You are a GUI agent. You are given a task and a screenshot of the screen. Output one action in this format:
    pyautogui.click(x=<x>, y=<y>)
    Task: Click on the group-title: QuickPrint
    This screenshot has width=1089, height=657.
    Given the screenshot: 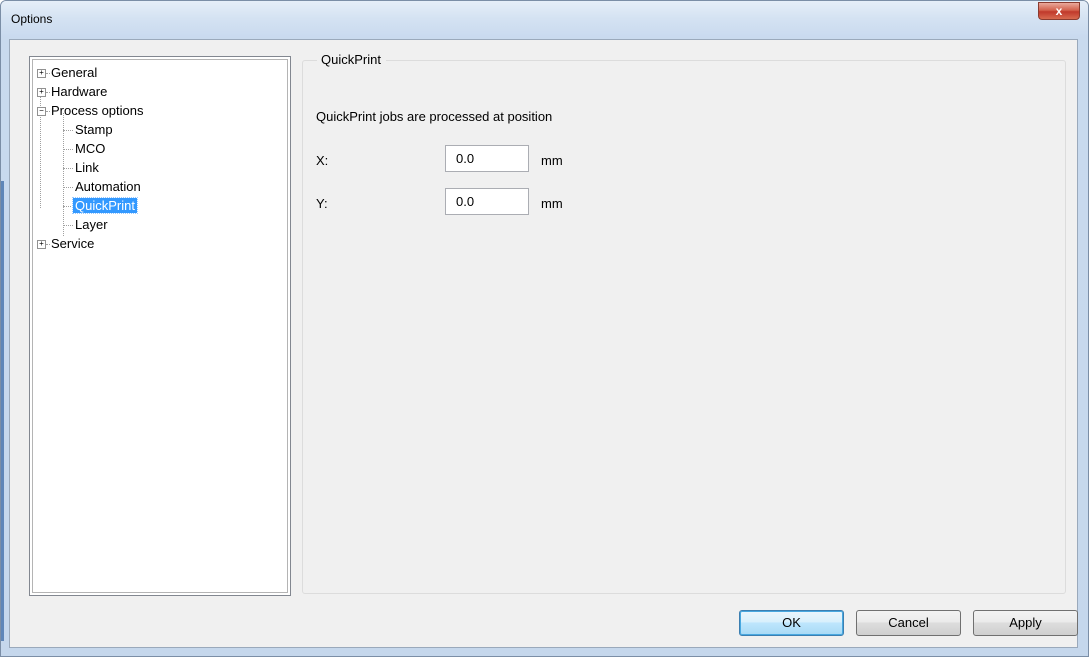 What is the action you would take?
    pyautogui.click(x=351, y=59)
    